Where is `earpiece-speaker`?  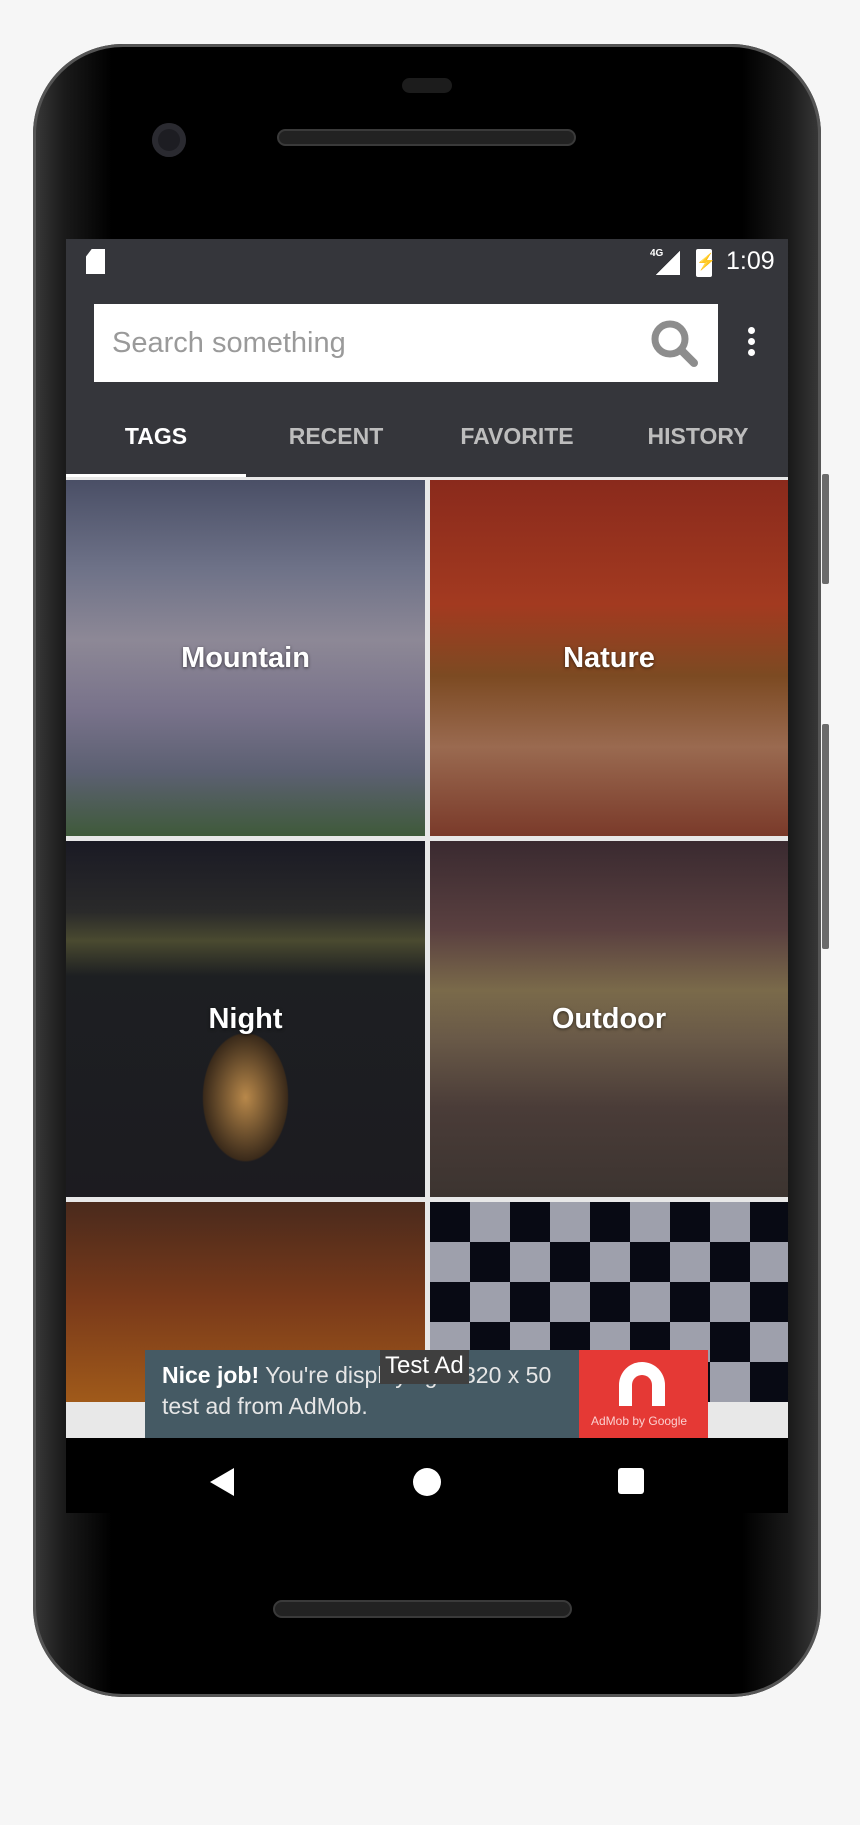
earpiece-speaker is located at coordinates (426, 137).